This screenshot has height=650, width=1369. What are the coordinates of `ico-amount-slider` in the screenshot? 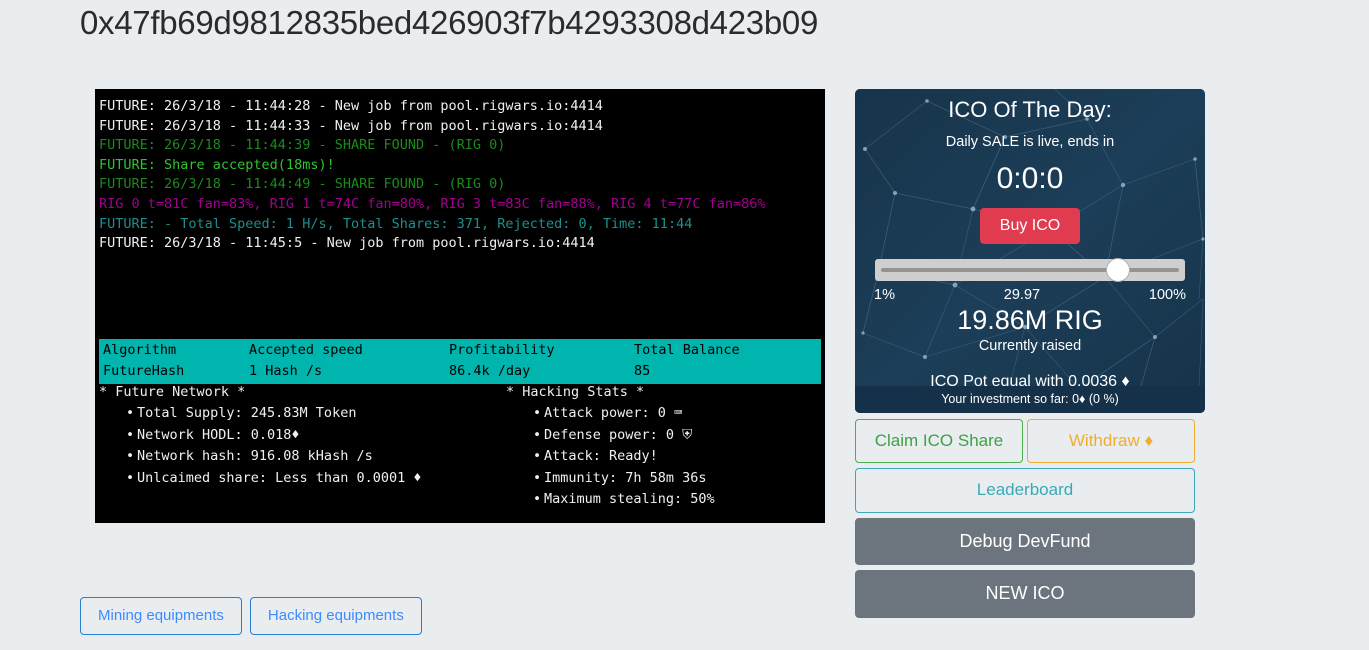 It's located at (1030, 263).